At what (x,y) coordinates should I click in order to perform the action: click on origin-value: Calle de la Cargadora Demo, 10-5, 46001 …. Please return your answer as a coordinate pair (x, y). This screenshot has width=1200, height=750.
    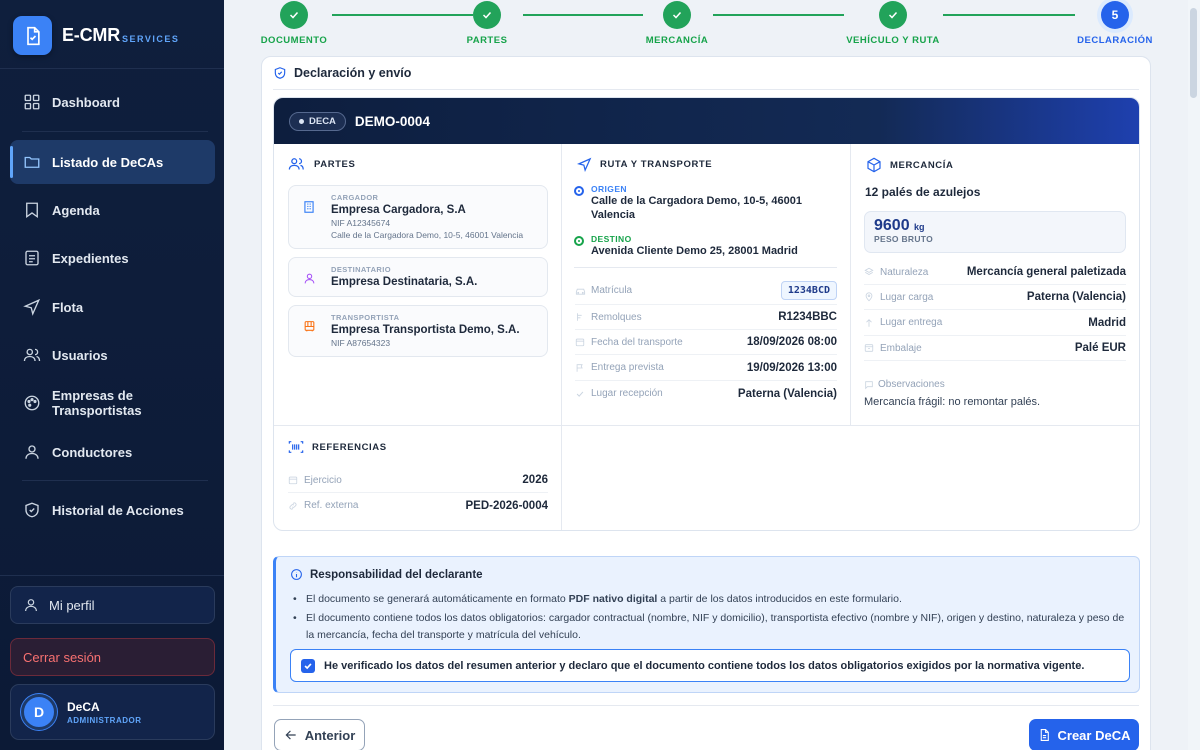
    Looking at the image, I should click on (696, 208).